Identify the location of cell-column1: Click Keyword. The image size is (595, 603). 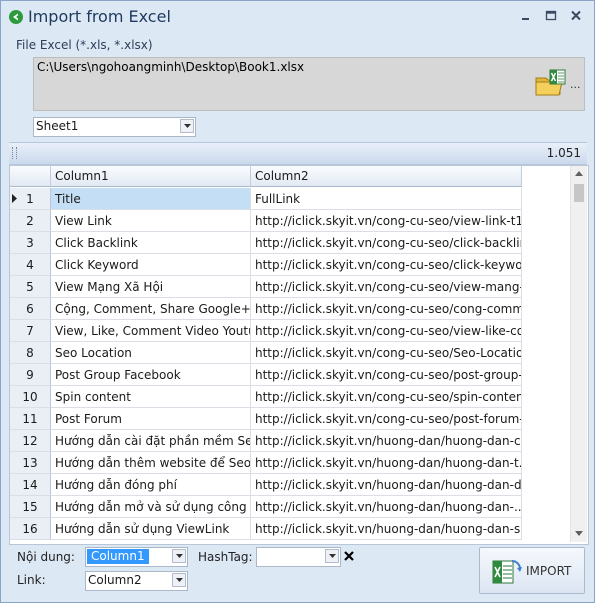
(151, 265).